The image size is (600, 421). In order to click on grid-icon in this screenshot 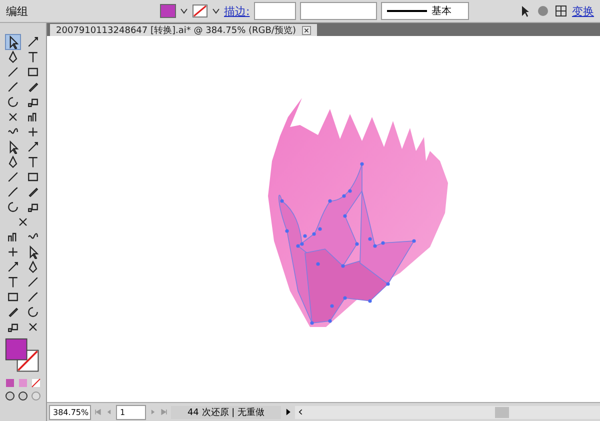, I will do `click(561, 11)`.